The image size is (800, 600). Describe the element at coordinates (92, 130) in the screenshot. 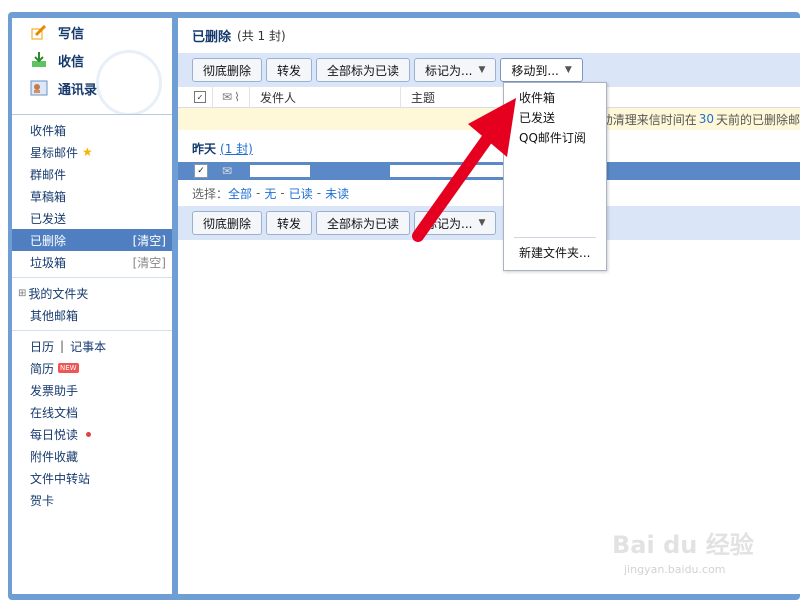

I see `sidebar-item-inbox: 收件箱` at that location.